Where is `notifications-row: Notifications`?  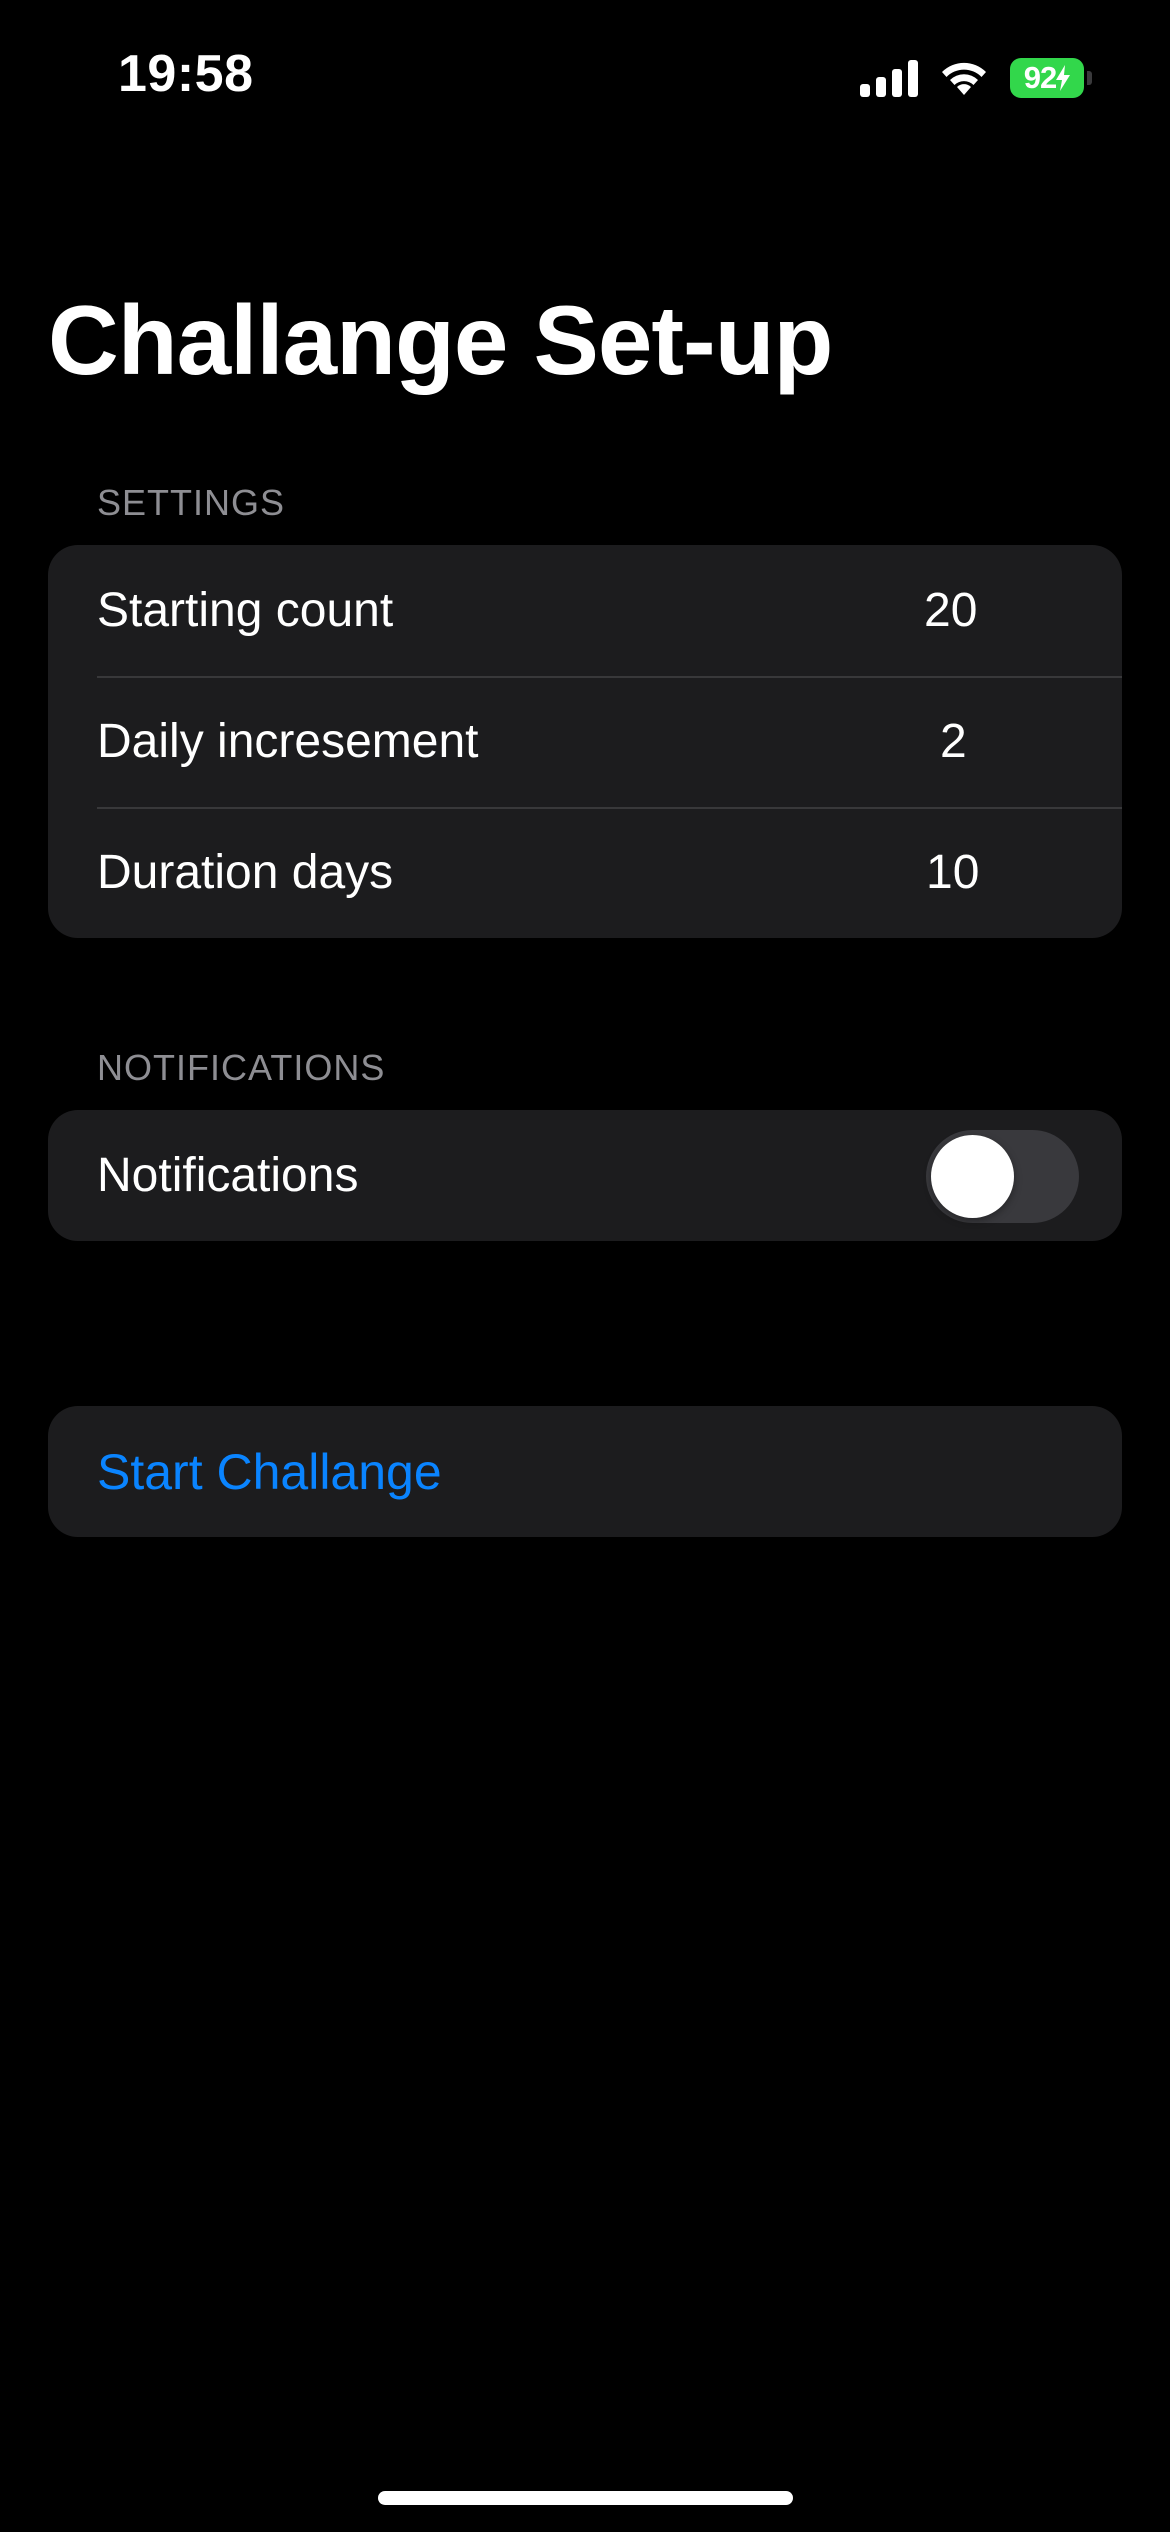 notifications-row: Notifications is located at coordinates (585, 1175).